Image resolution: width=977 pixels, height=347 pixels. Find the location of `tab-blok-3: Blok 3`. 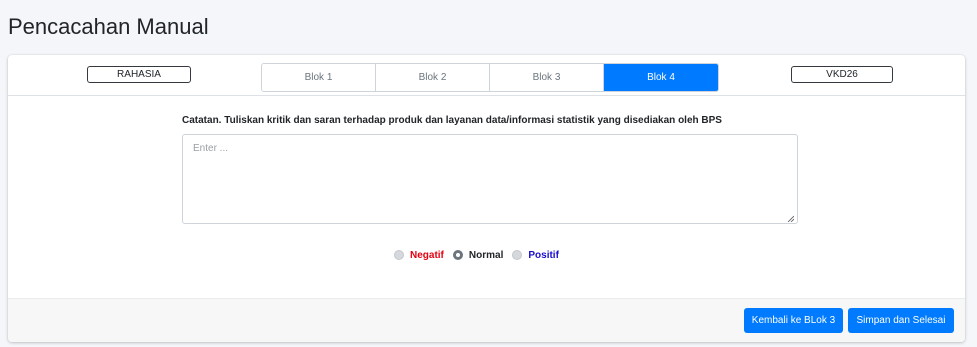

tab-blok-3: Blok 3 is located at coordinates (547, 77).